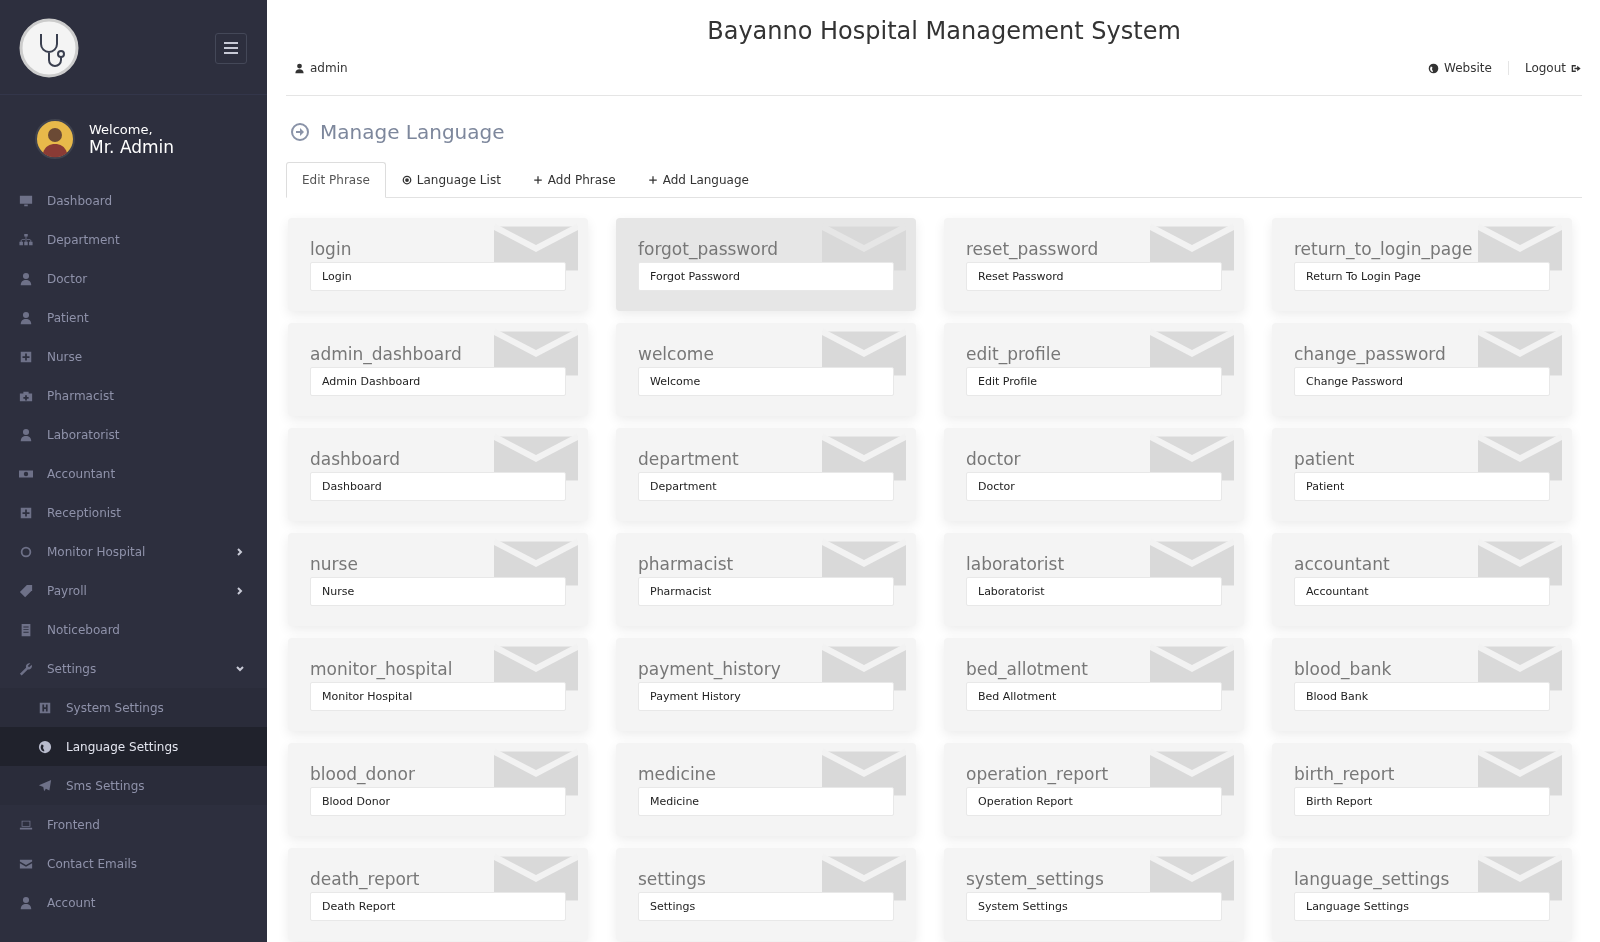 The image size is (1600, 942). What do you see at coordinates (133, 434) in the screenshot?
I see `sidebar-item: Laboratorist` at bounding box center [133, 434].